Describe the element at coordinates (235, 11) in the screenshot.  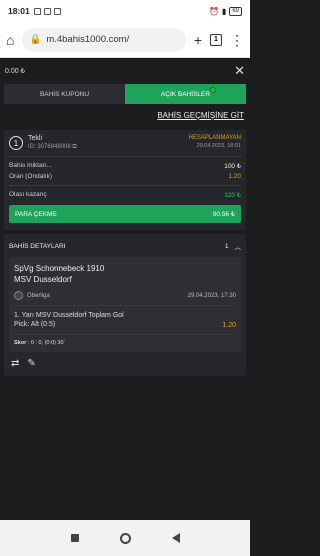
I see `battery-icon: 69` at that location.